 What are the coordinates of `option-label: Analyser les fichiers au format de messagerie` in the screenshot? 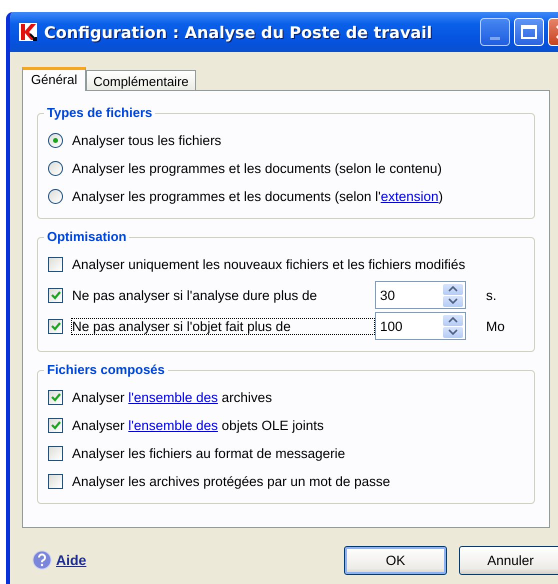 It's located at (208, 453).